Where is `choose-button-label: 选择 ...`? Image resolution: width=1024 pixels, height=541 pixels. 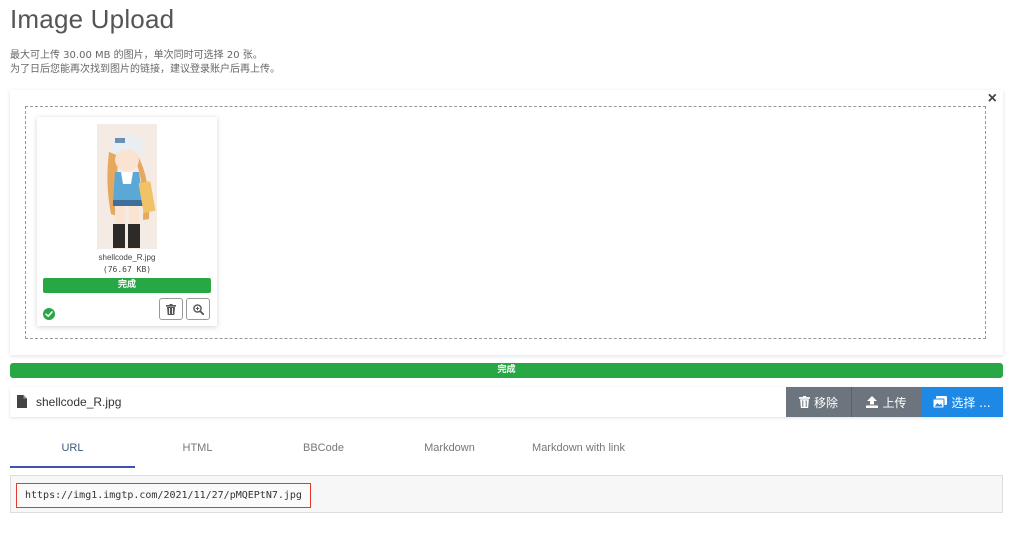 choose-button-label: 选择 ... is located at coordinates (971, 402).